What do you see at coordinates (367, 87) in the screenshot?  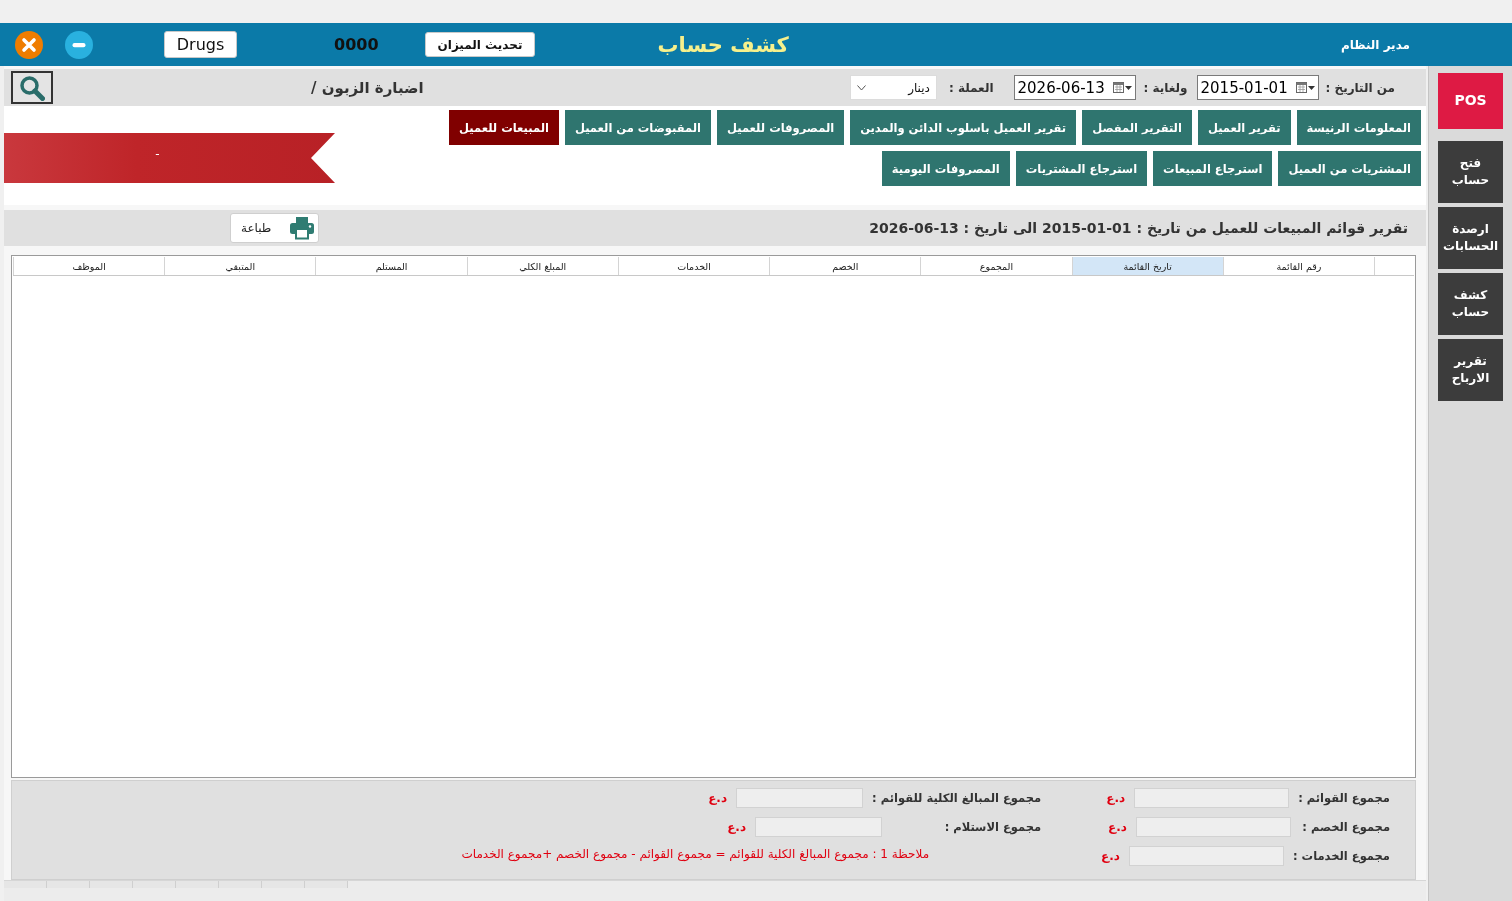 I see `breadcrumb: اضبارة الزبون /` at bounding box center [367, 87].